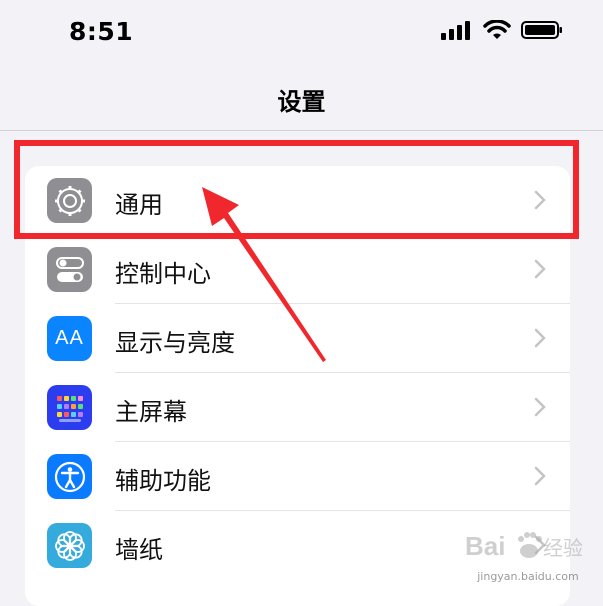 This screenshot has width=603, height=606. I want to click on settings-item-label: 辅助功能, so click(163, 481).